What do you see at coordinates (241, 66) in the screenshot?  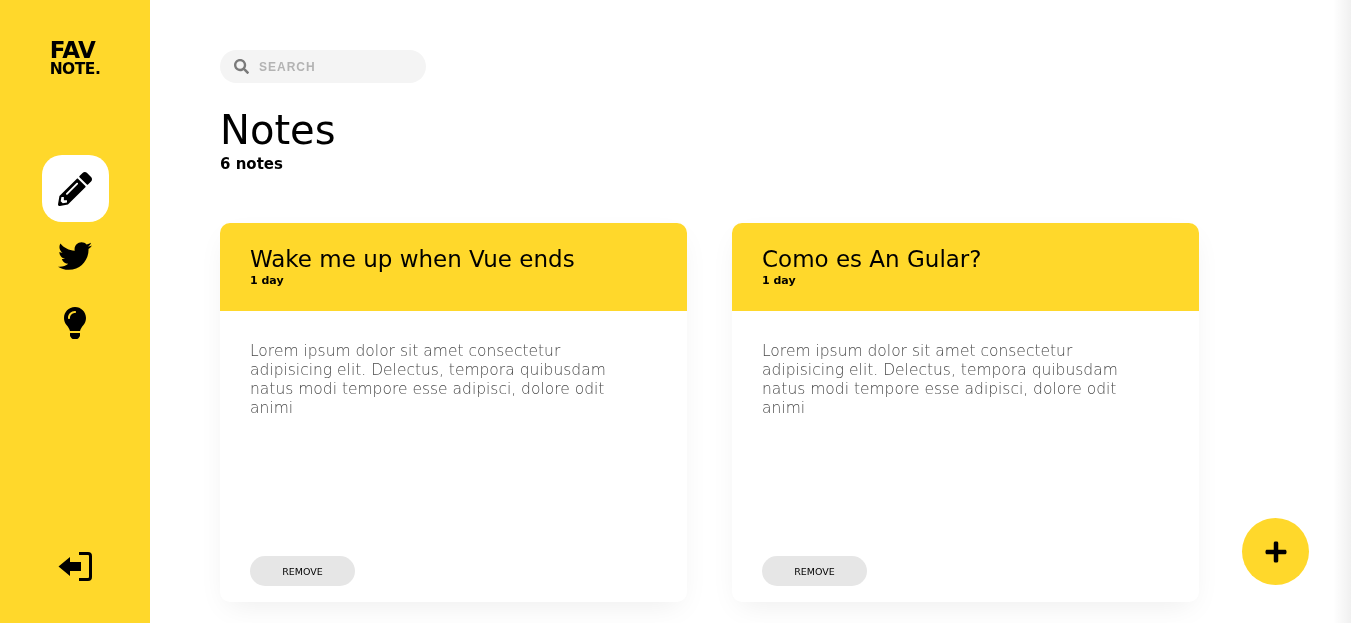 I see `search-icon` at bounding box center [241, 66].